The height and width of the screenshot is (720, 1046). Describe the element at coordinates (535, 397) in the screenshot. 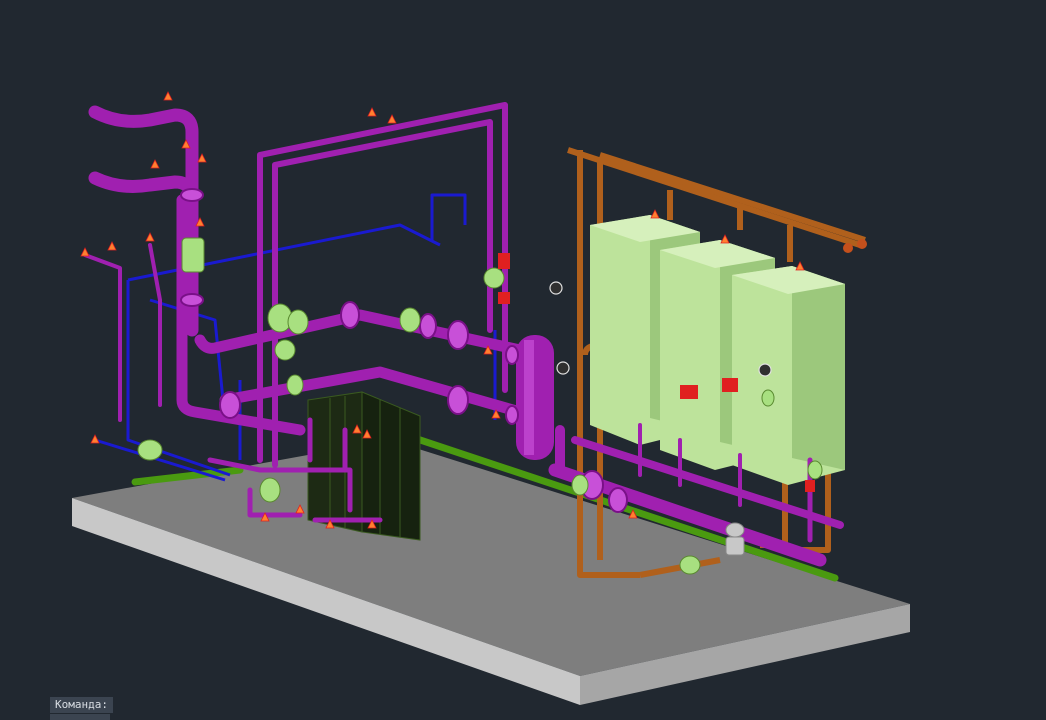

I see `hydraulic-separator` at that location.